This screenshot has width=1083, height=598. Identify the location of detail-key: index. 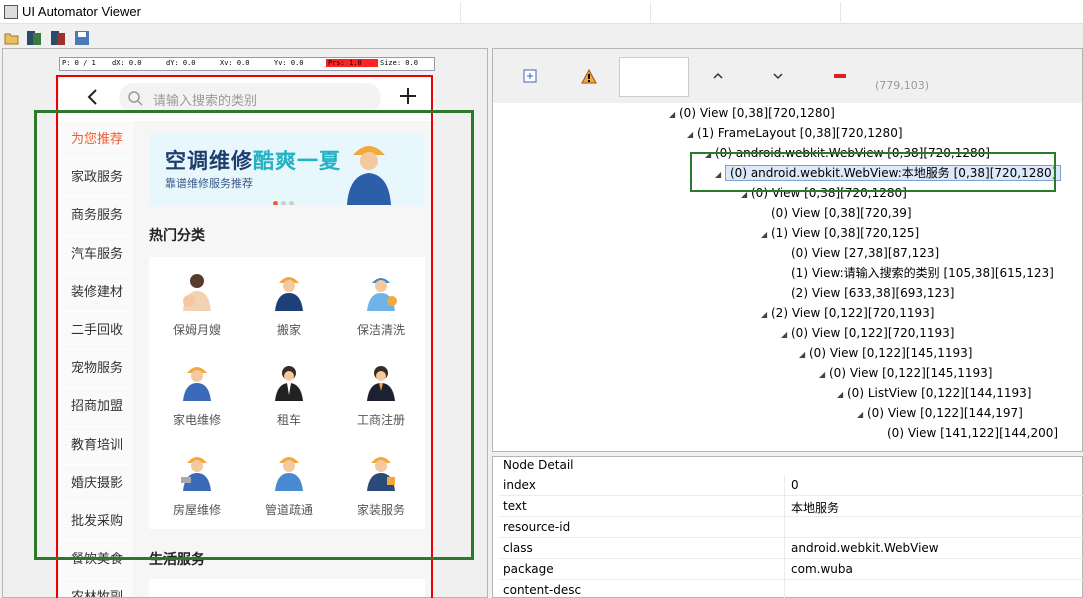
(519, 485).